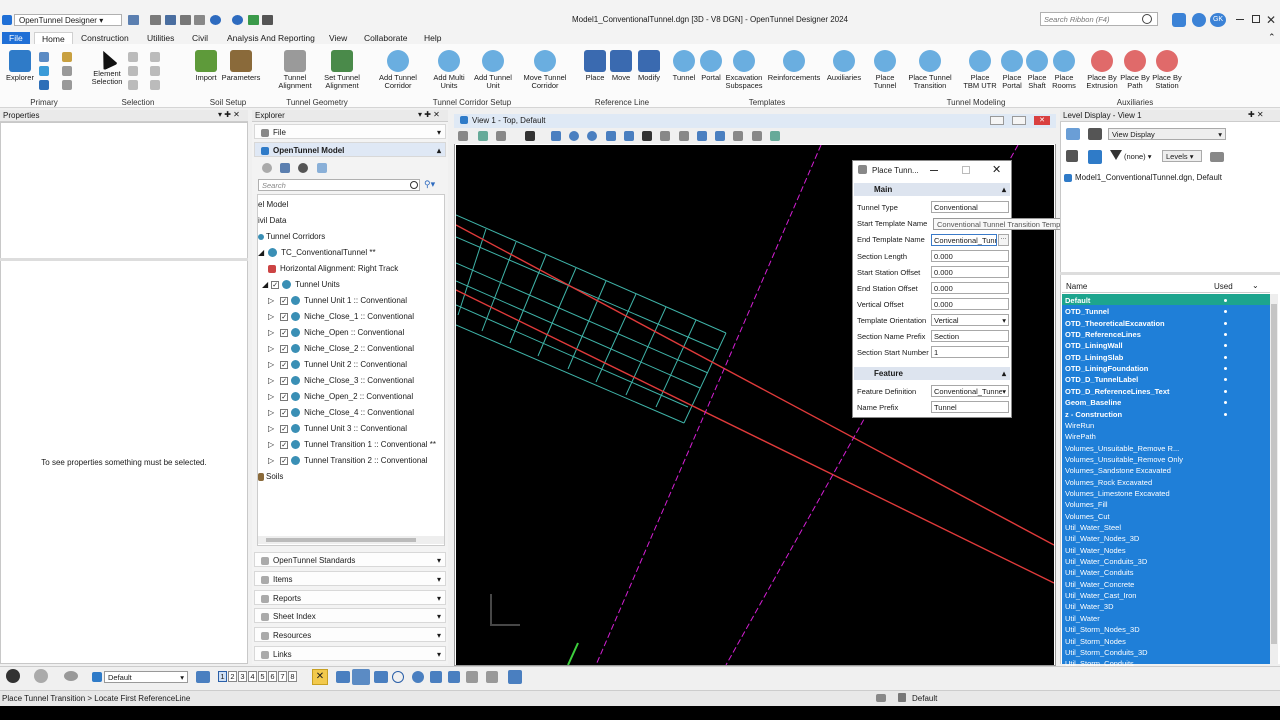 The width and height of the screenshot is (1280, 720). I want to click on intersection-snap-icon, so click(454, 677).